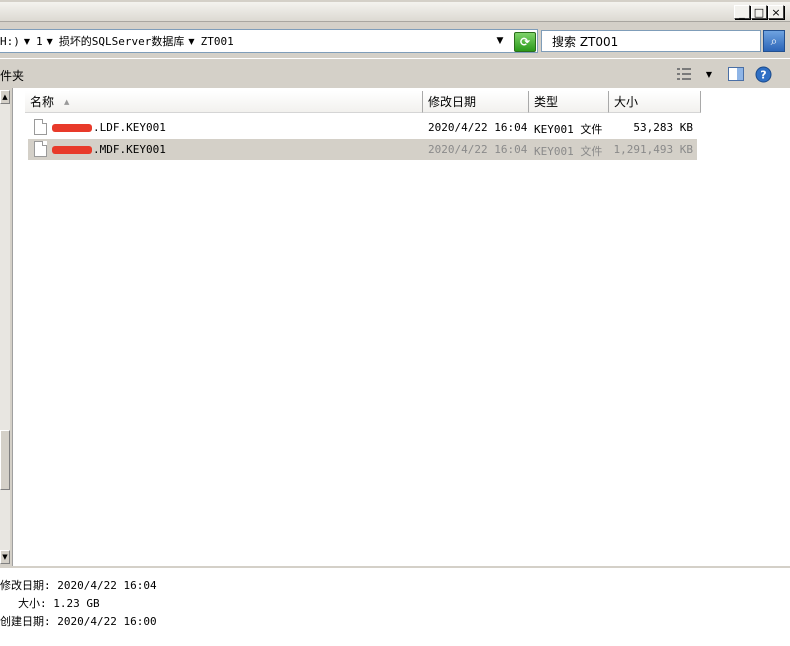 This screenshot has width=790, height=646. I want to click on detail-modified-value: 2020/4/22 16:04, so click(107, 585).